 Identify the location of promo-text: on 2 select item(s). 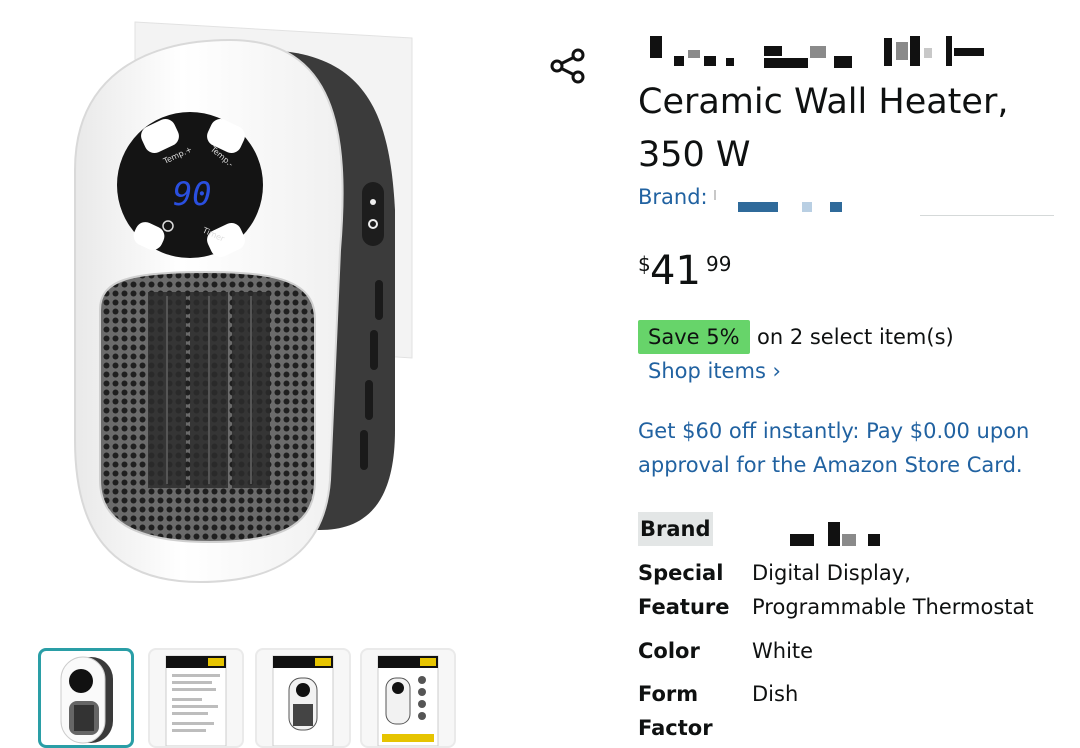
(855, 337).